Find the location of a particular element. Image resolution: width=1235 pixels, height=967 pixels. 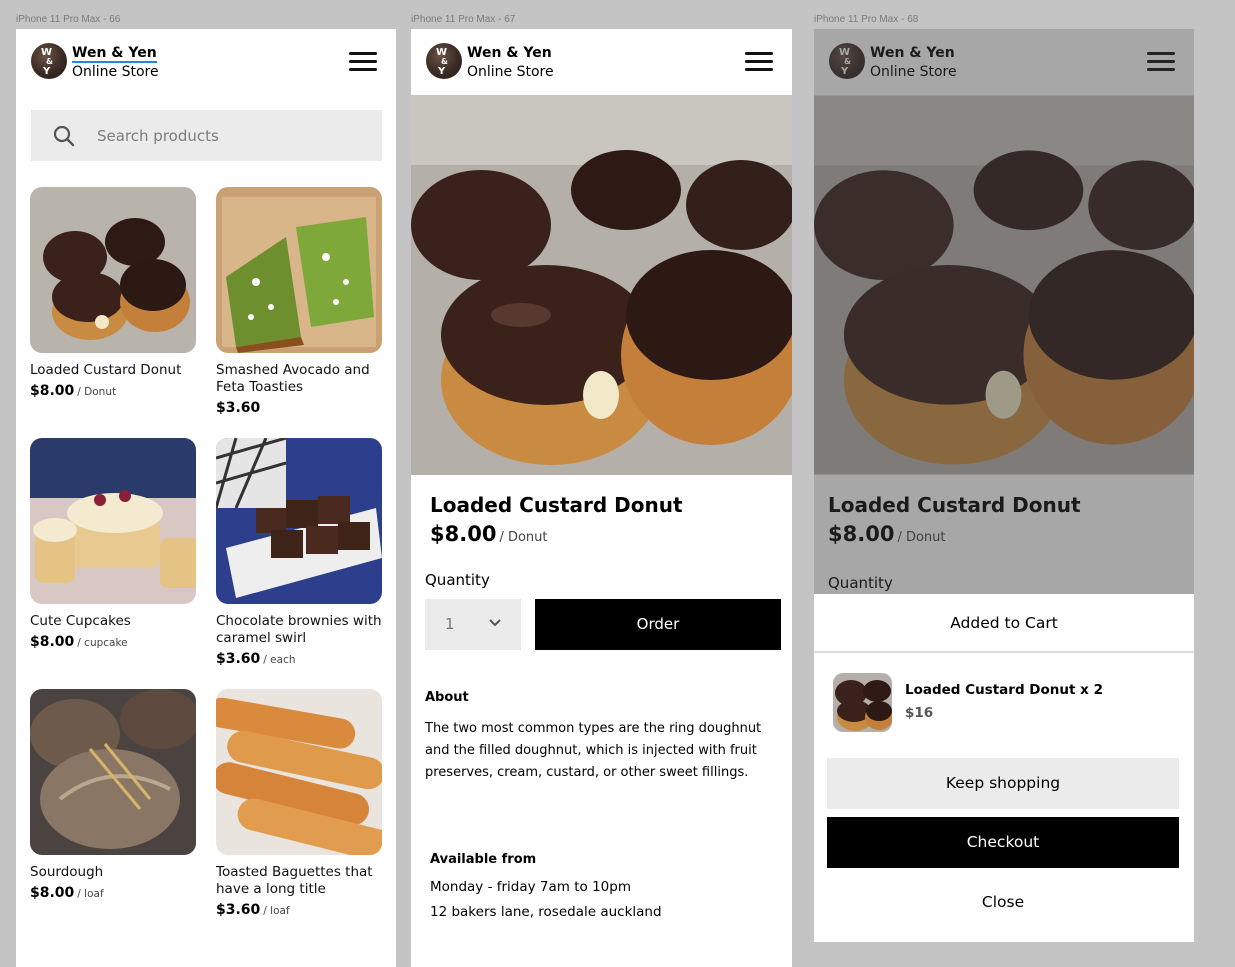

product-price: $8.00/ cupcake is located at coordinates (79, 642).